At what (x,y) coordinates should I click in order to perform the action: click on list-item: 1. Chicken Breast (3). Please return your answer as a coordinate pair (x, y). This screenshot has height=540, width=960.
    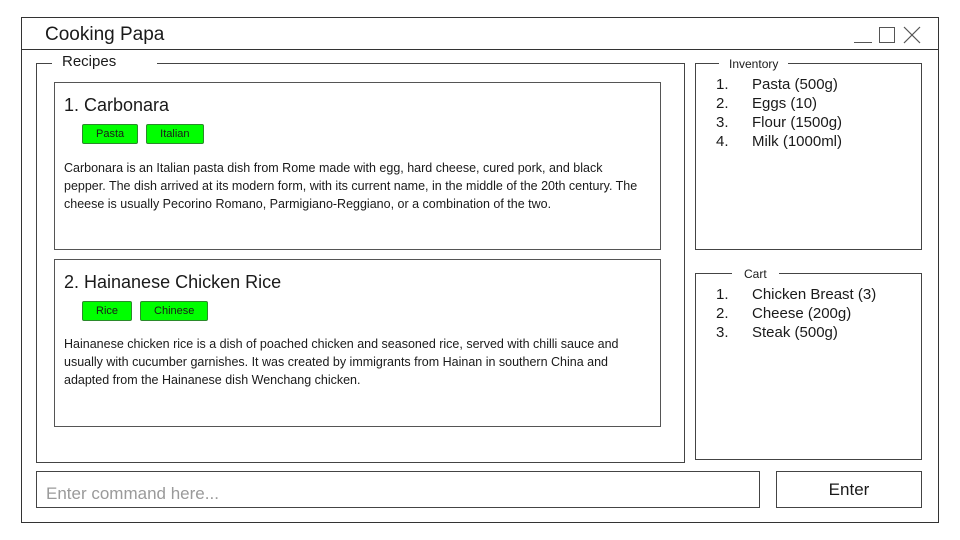
    Looking at the image, I should click on (796, 294).